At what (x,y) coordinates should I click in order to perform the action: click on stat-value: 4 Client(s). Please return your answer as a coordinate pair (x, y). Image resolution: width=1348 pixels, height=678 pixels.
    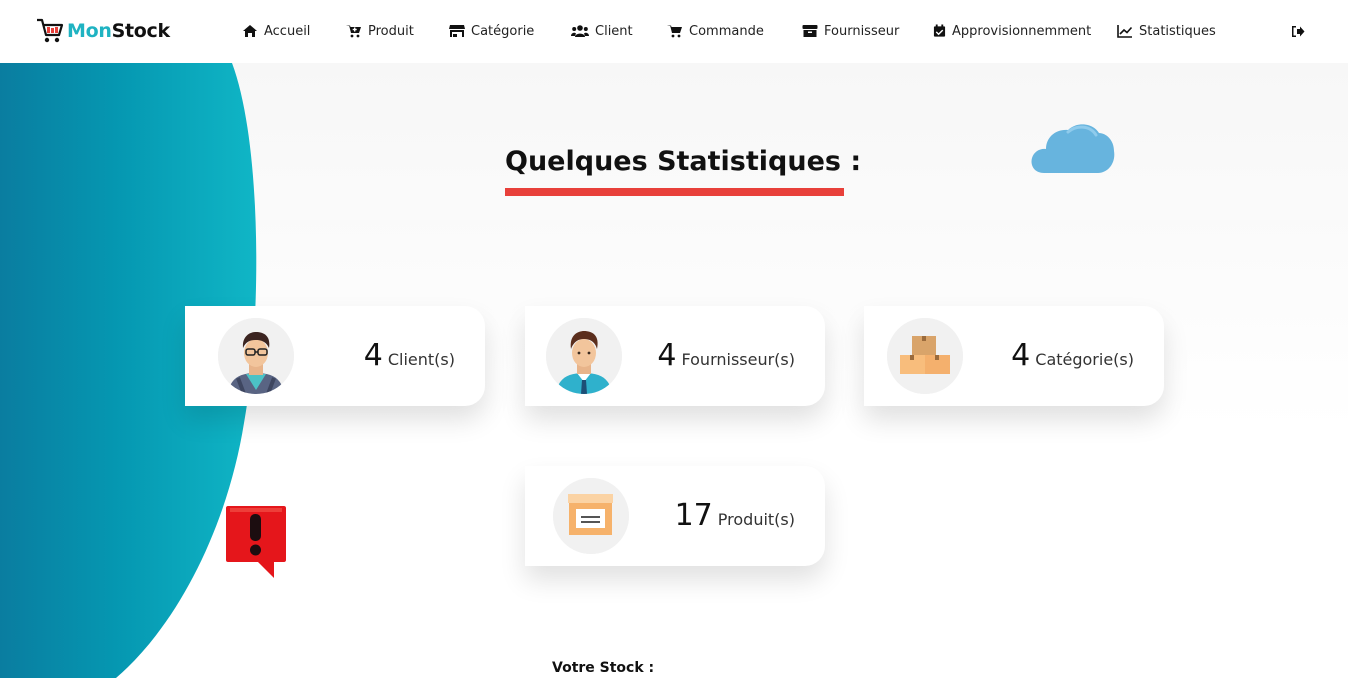
    Looking at the image, I should click on (409, 355).